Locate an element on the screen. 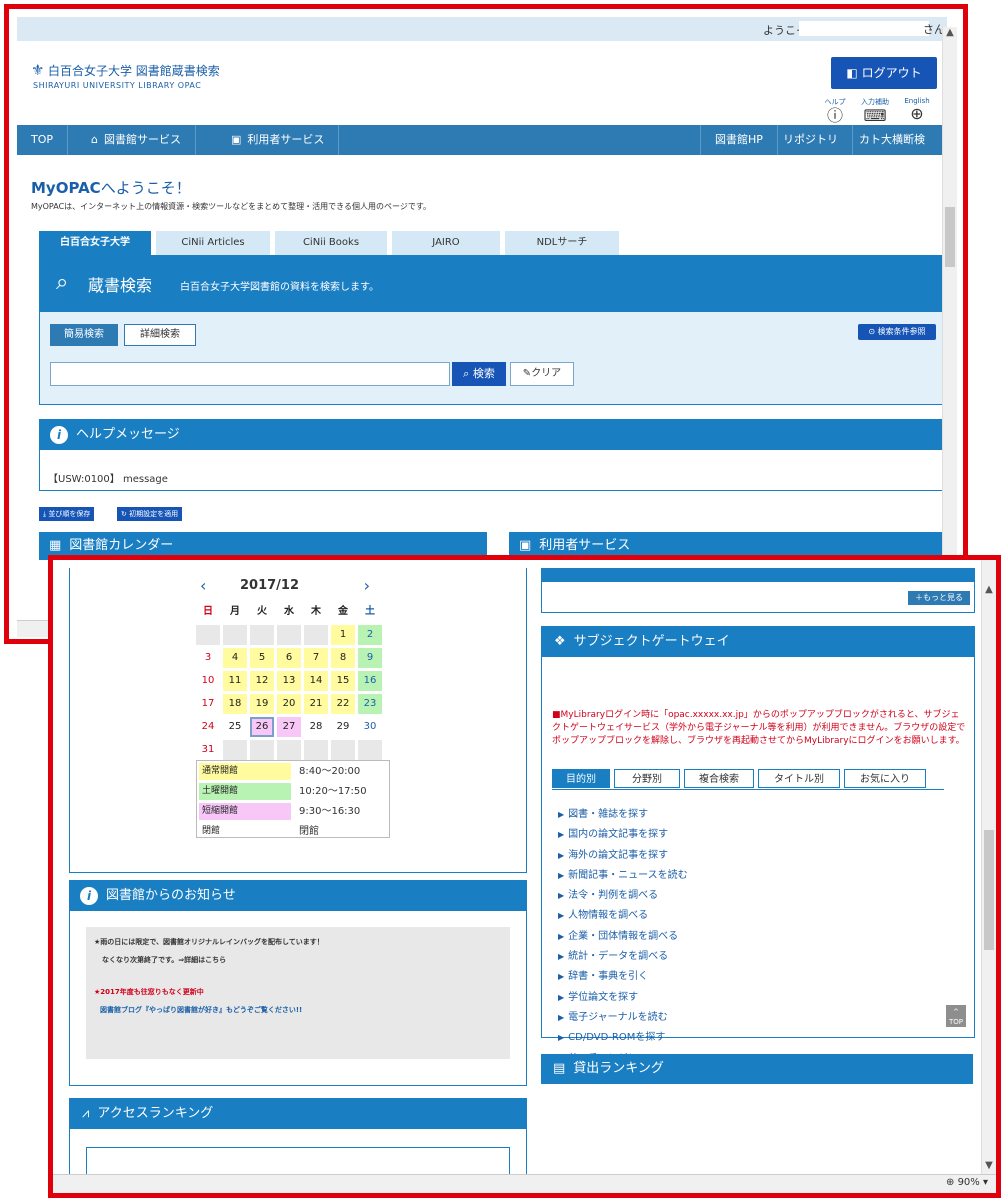  calendar-day: 24 is located at coordinates (208, 727).